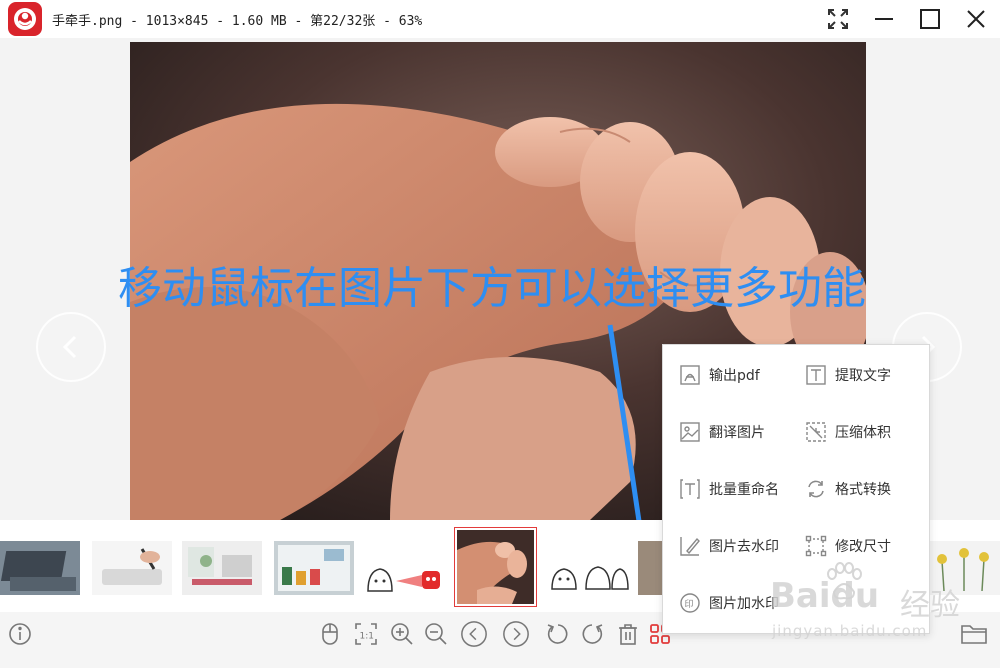  I want to click on text-extract-icon, so click(816, 375).